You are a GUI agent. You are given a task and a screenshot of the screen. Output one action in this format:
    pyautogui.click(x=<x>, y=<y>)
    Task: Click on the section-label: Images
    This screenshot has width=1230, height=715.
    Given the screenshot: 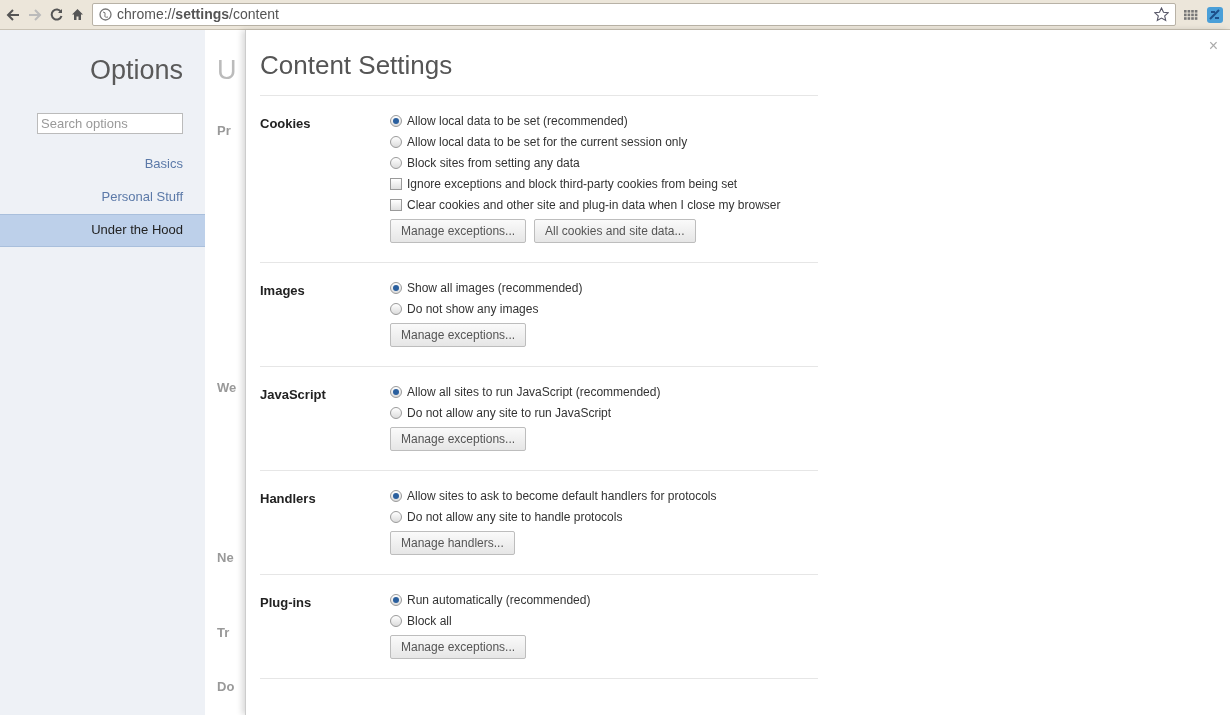 What is the action you would take?
    pyautogui.click(x=283, y=291)
    